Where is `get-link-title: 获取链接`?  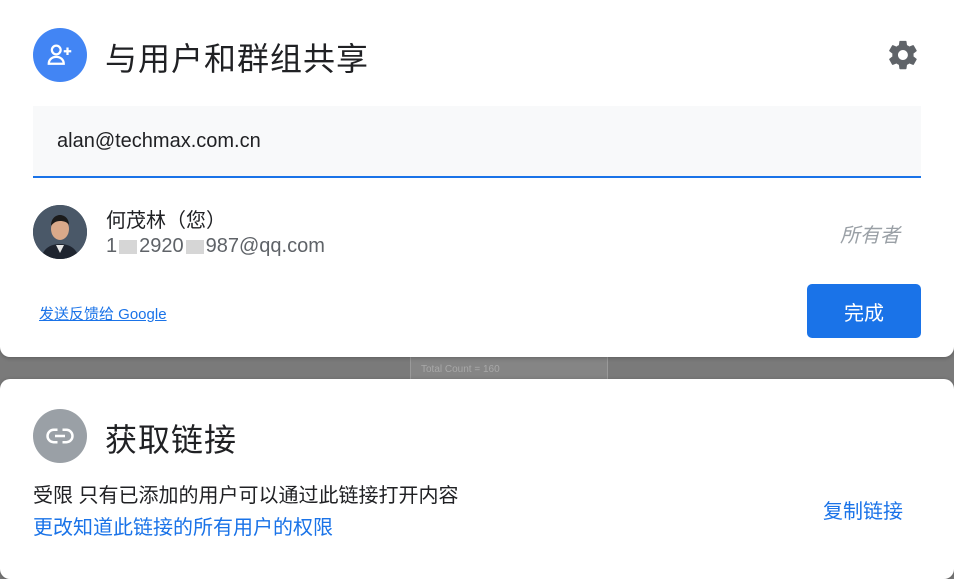
get-link-title: 获取链接 is located at coordinates (171, 440).